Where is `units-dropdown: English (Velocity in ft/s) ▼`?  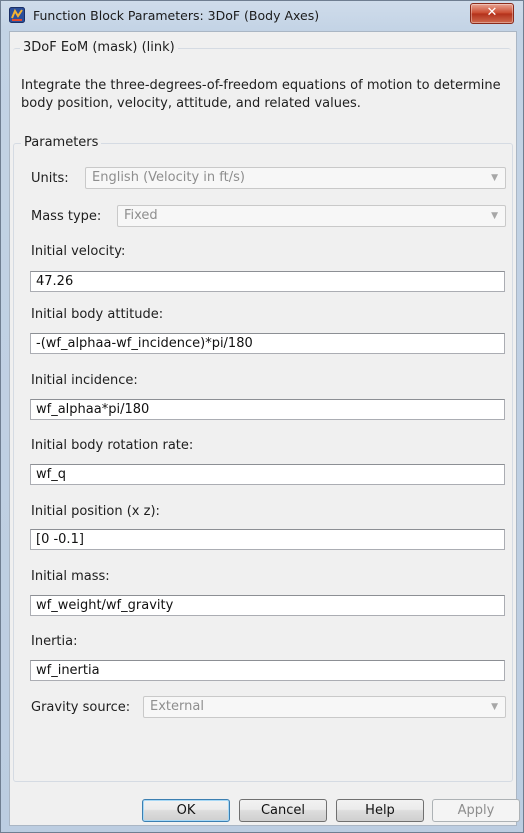 units-dropdown: English (Velocity in ft/s) ▼ is located at coordinates (295, 178).